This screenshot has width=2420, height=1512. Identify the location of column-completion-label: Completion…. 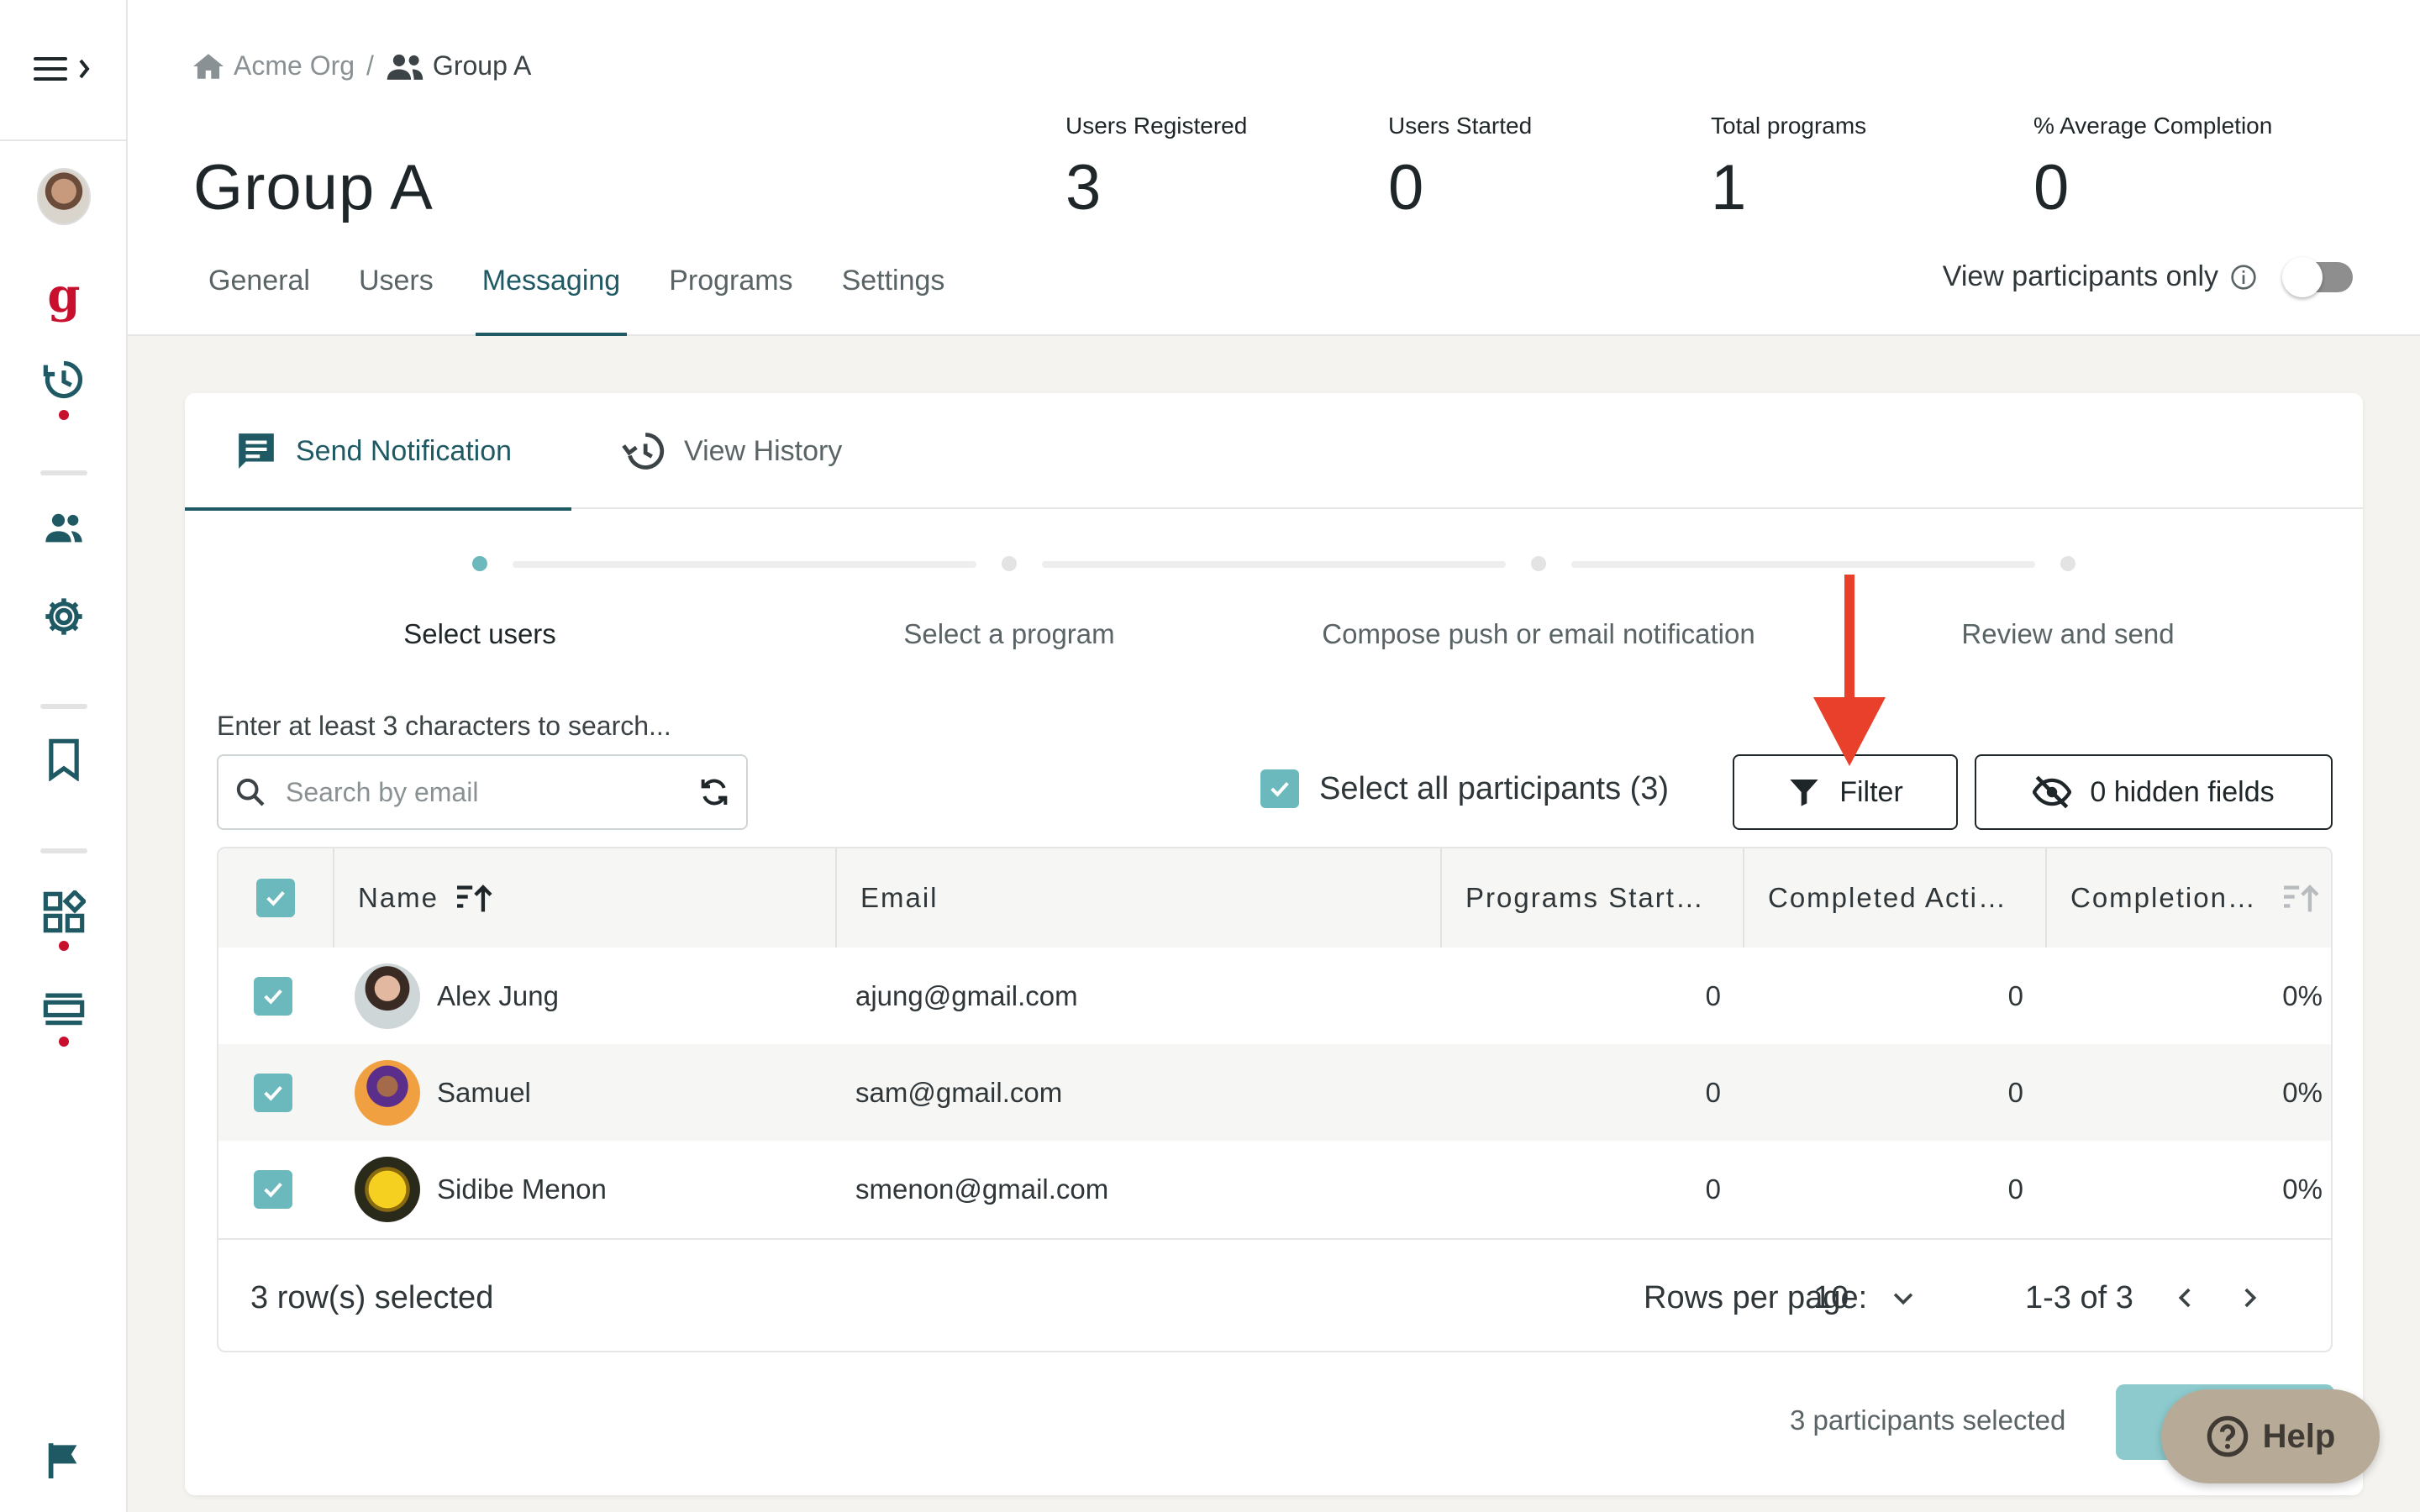
(2163, 897).